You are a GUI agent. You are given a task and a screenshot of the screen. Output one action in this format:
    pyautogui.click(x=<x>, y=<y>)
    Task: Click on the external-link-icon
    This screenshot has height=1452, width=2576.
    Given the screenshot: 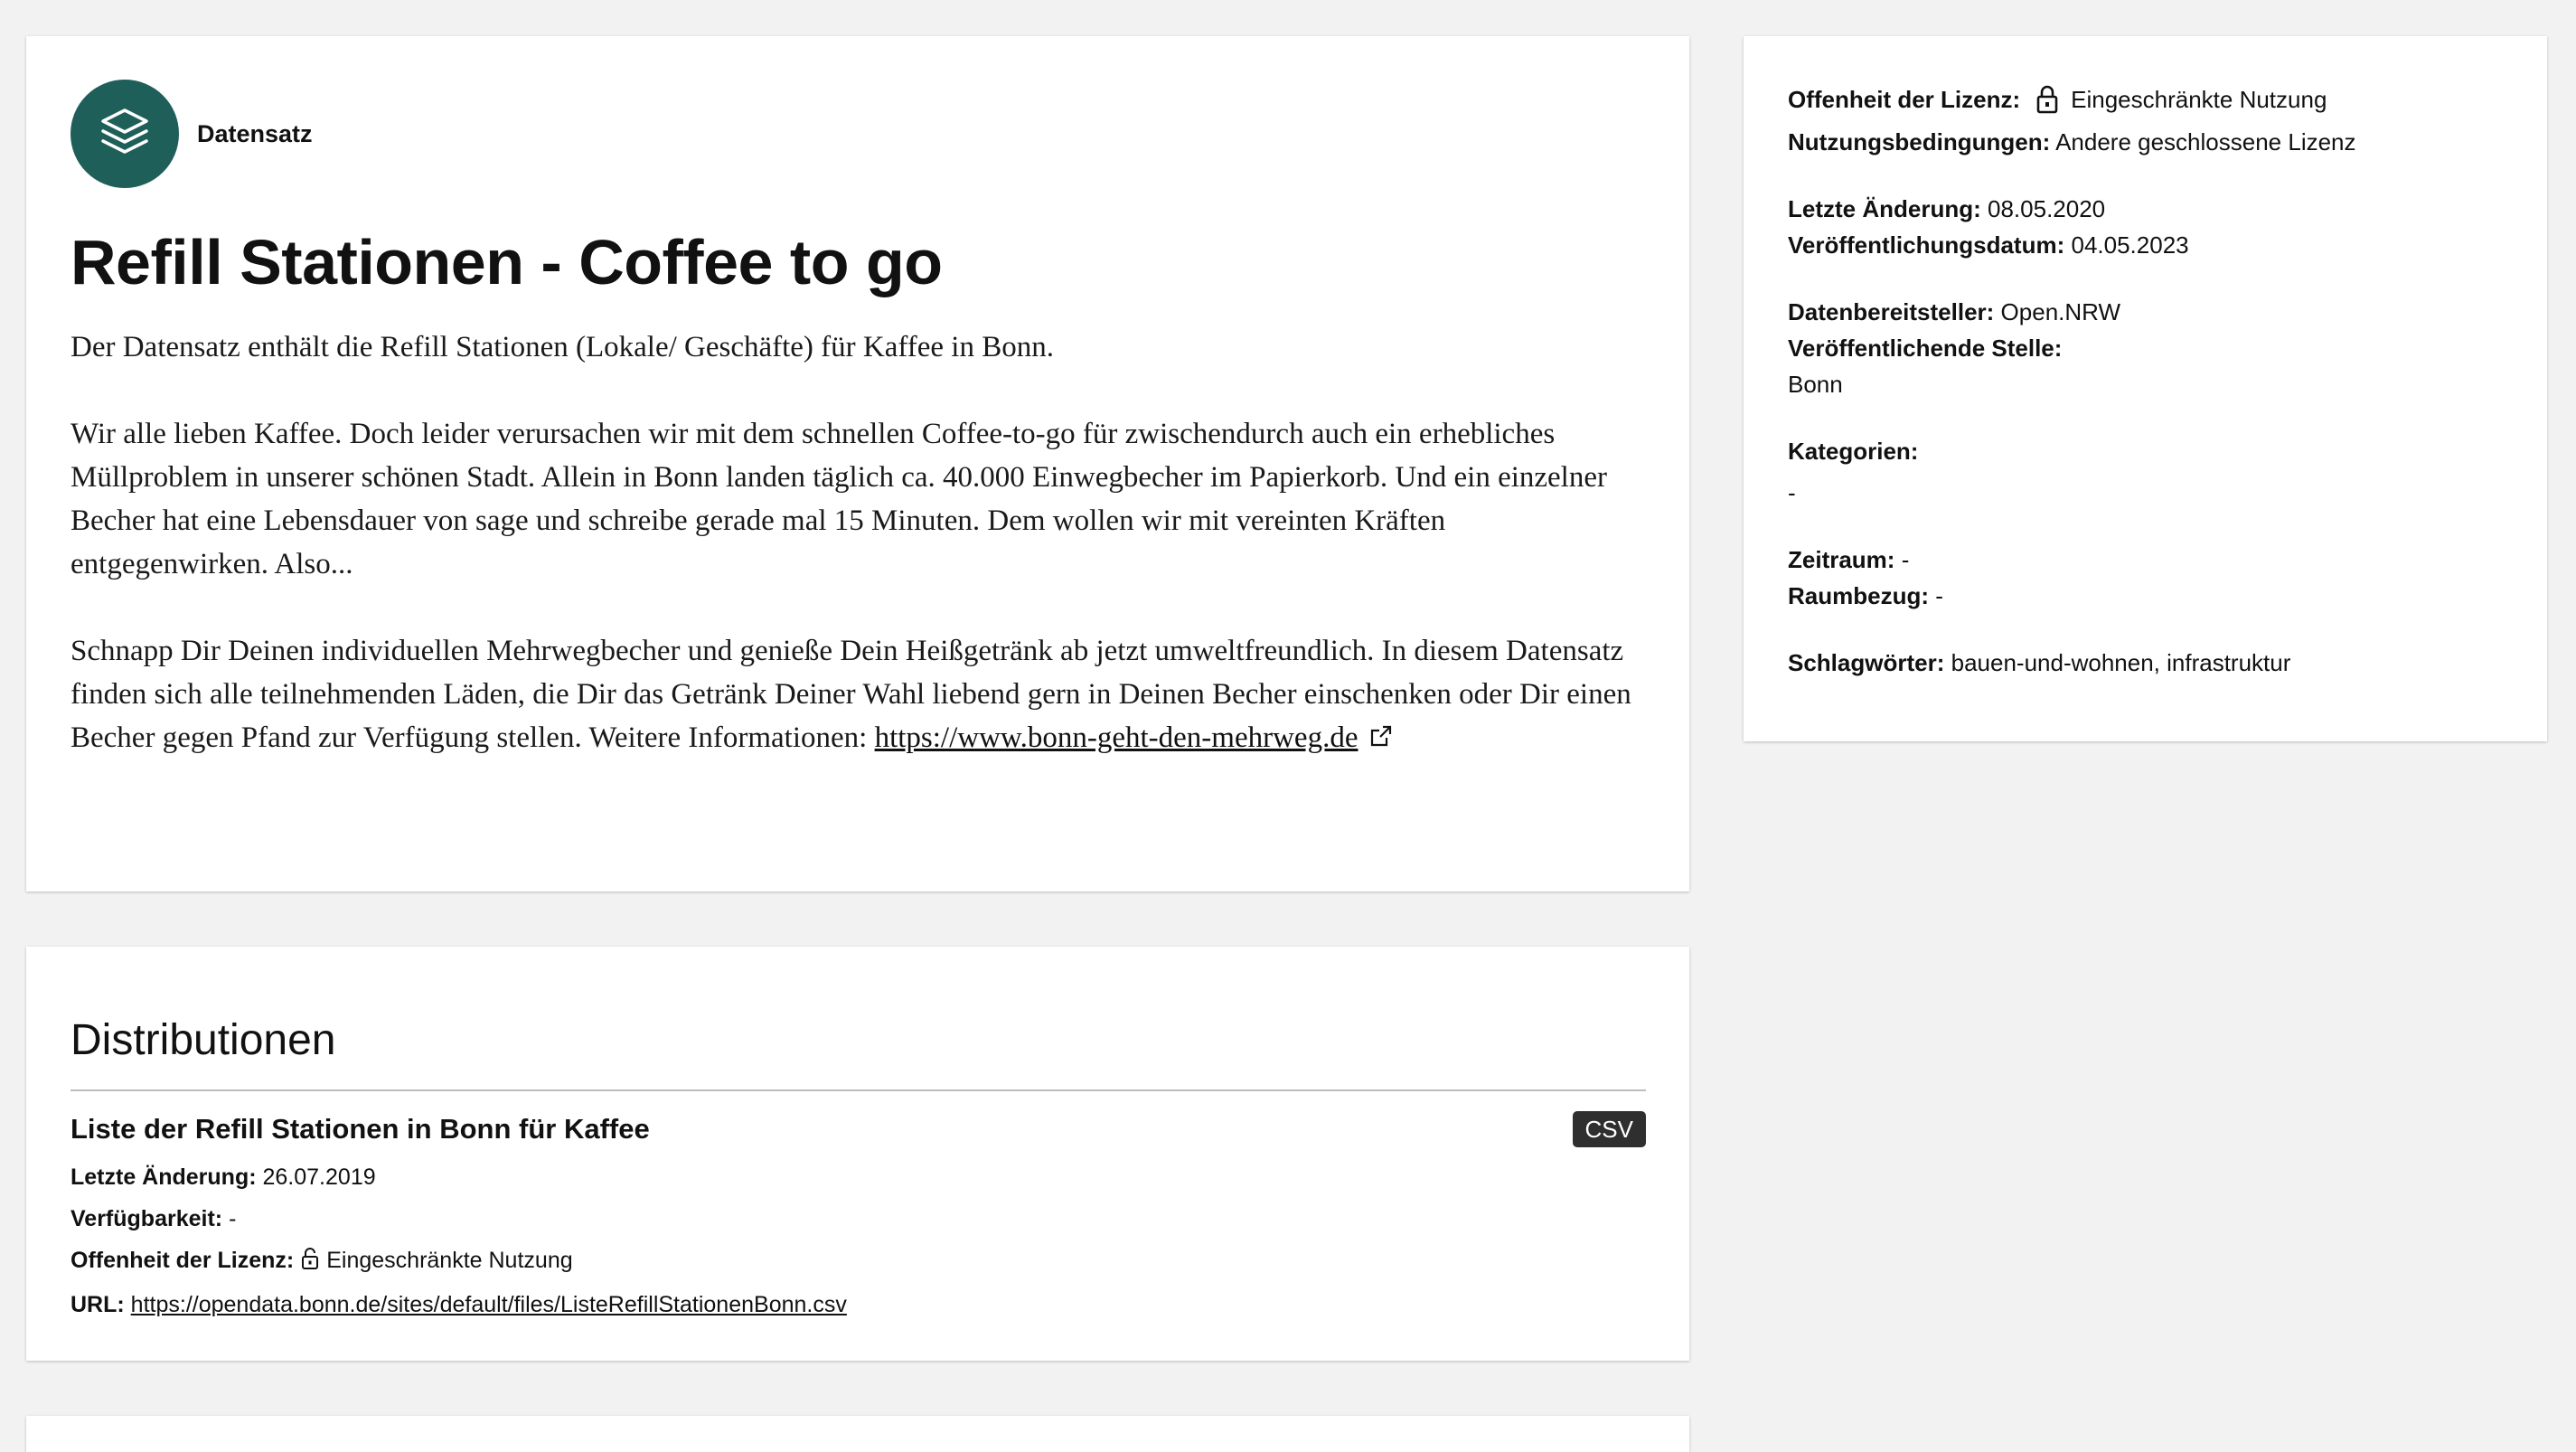 What is the action you would take?
    pyautogui.click(x=1381, y=739)
    